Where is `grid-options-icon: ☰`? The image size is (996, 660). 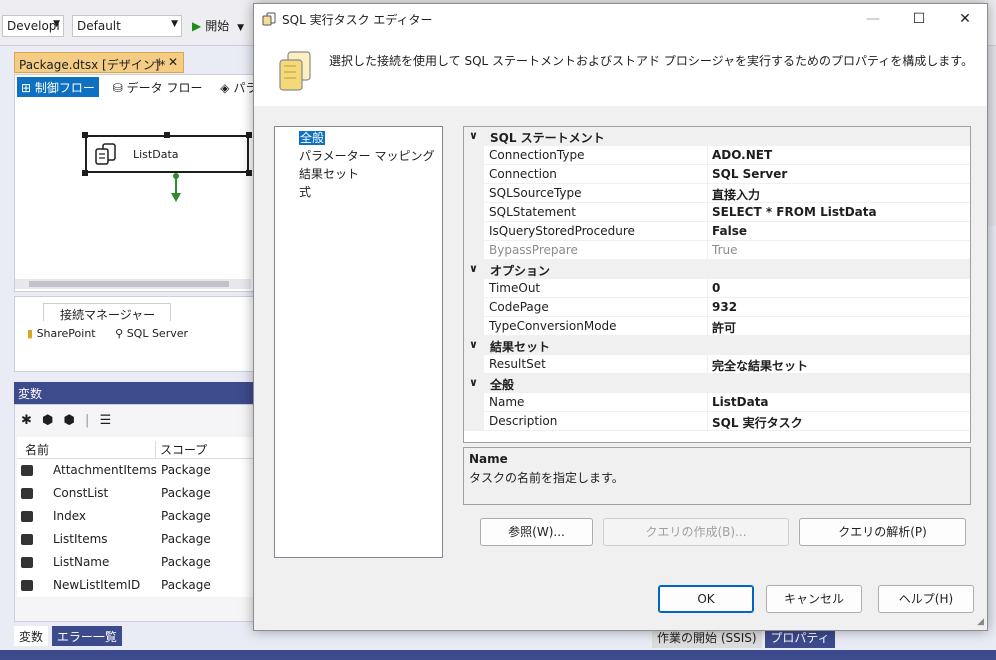
grid-options-icon: ☰ is located at coordinates (106, 420).